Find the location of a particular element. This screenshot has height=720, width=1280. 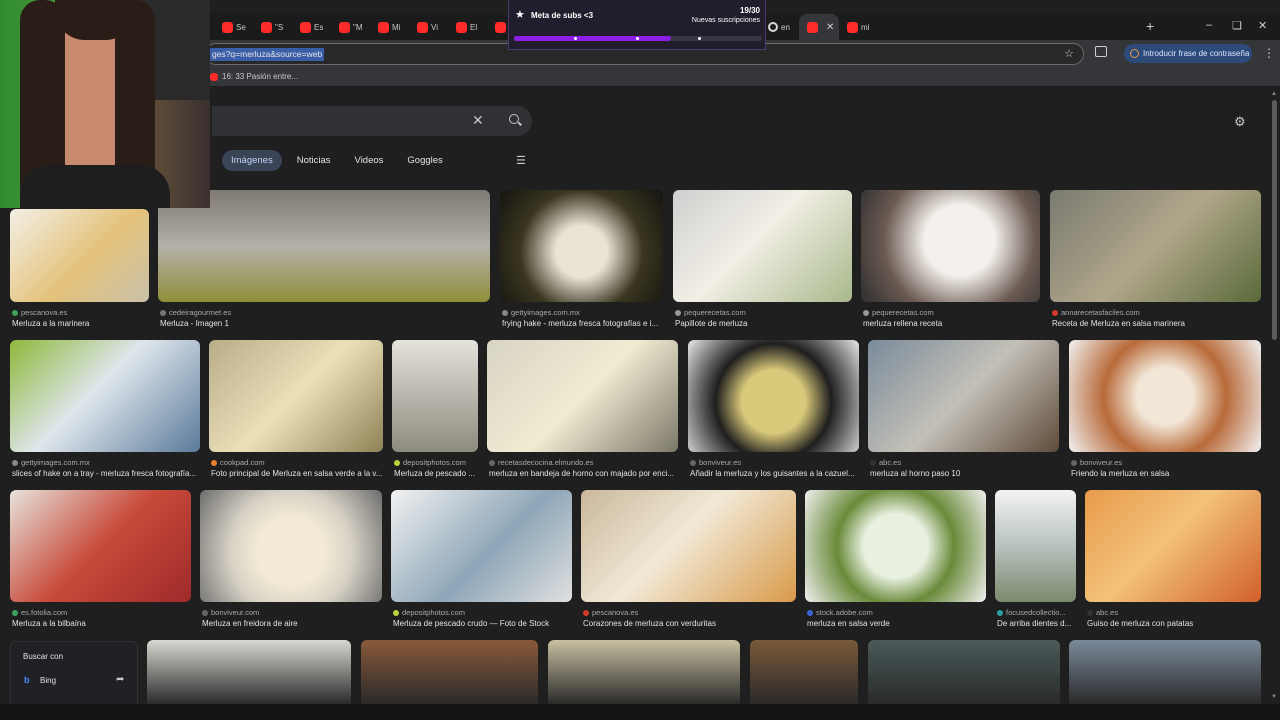

filter-icon: ☰ is located at coordinates (521, 160).